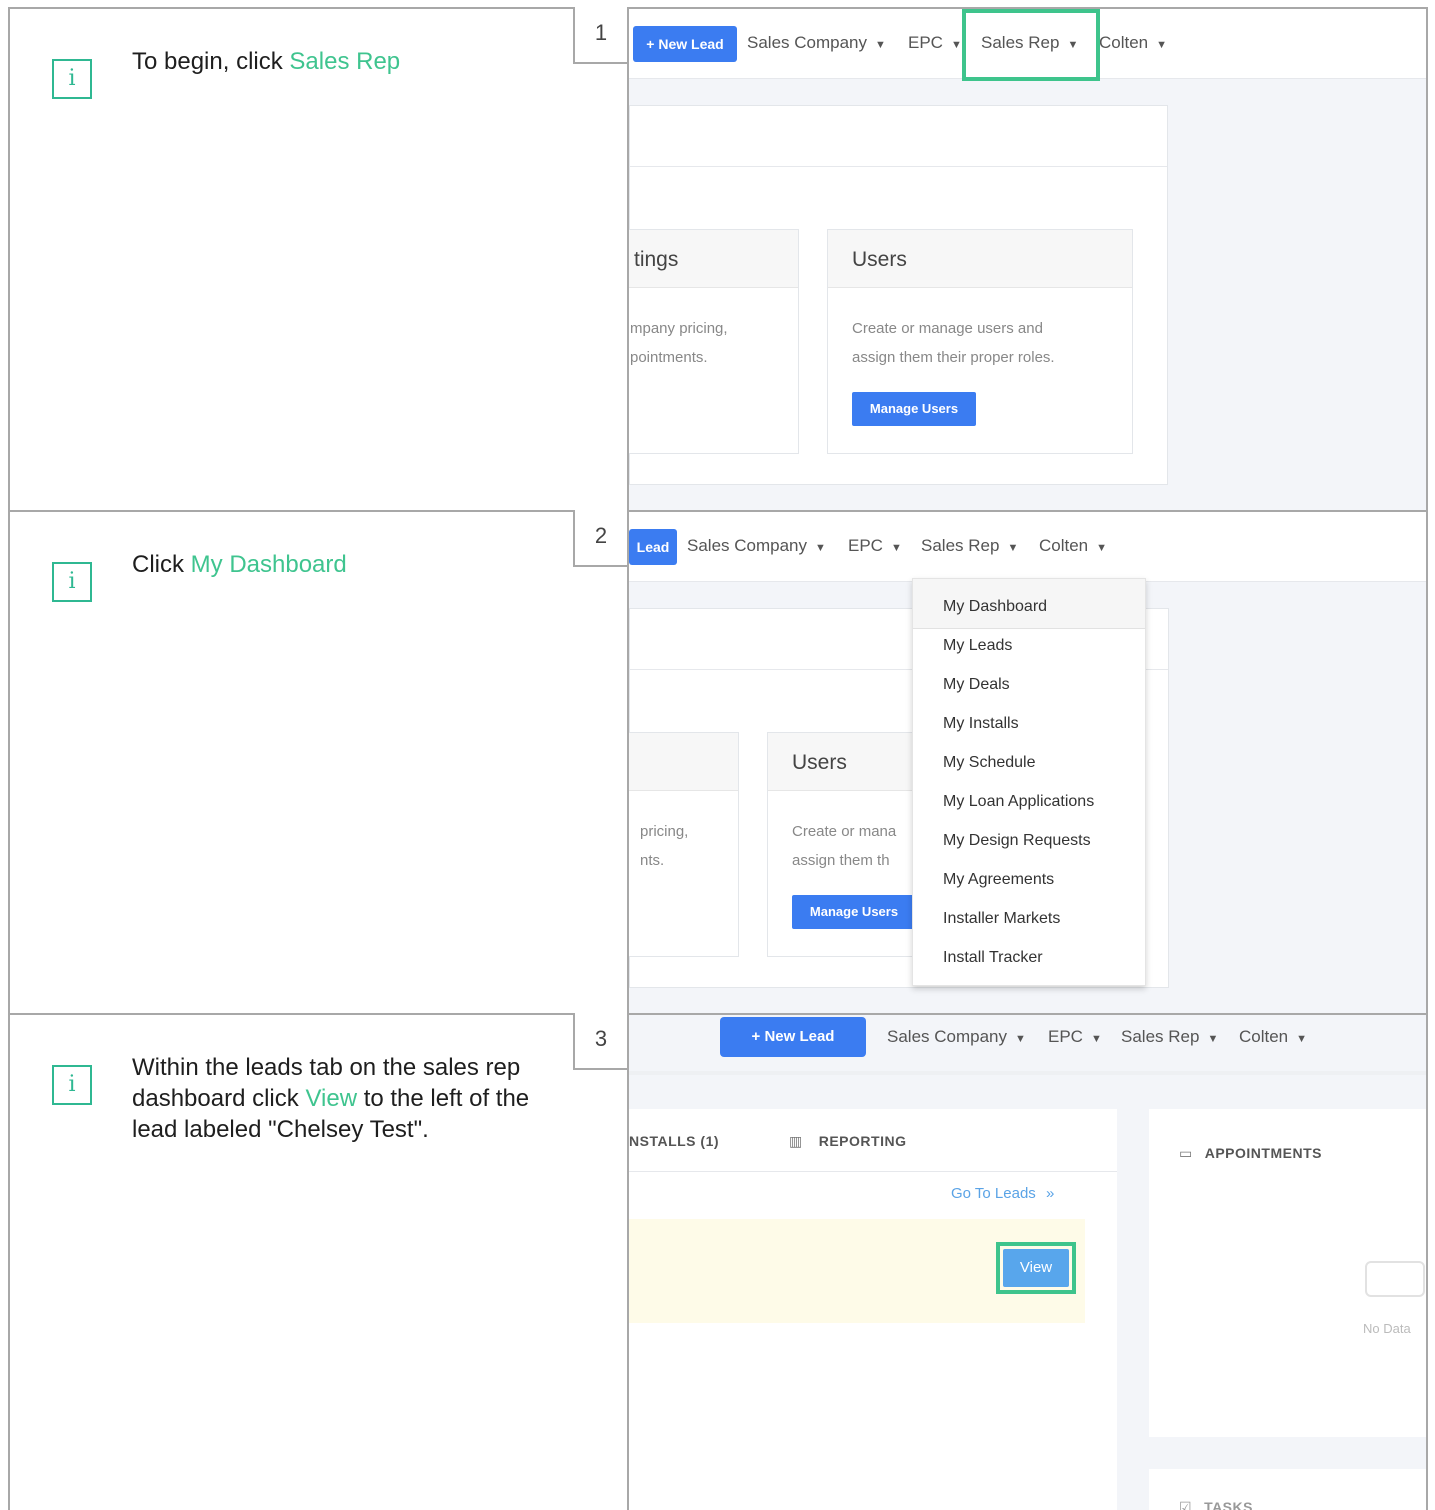 The image size is (1435, 1510). Describe the element at coordinates (1017, 841) in the screenshot. I see `dropdown-item-my-design-requests: My Design Requests` at that location.